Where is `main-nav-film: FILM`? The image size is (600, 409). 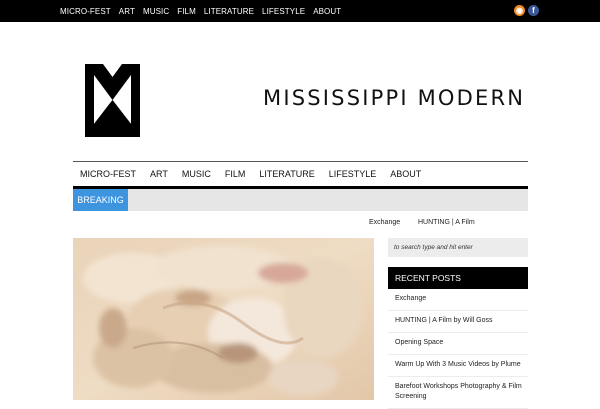
main-nav-film: FILM is located at coordinates (235, 174).